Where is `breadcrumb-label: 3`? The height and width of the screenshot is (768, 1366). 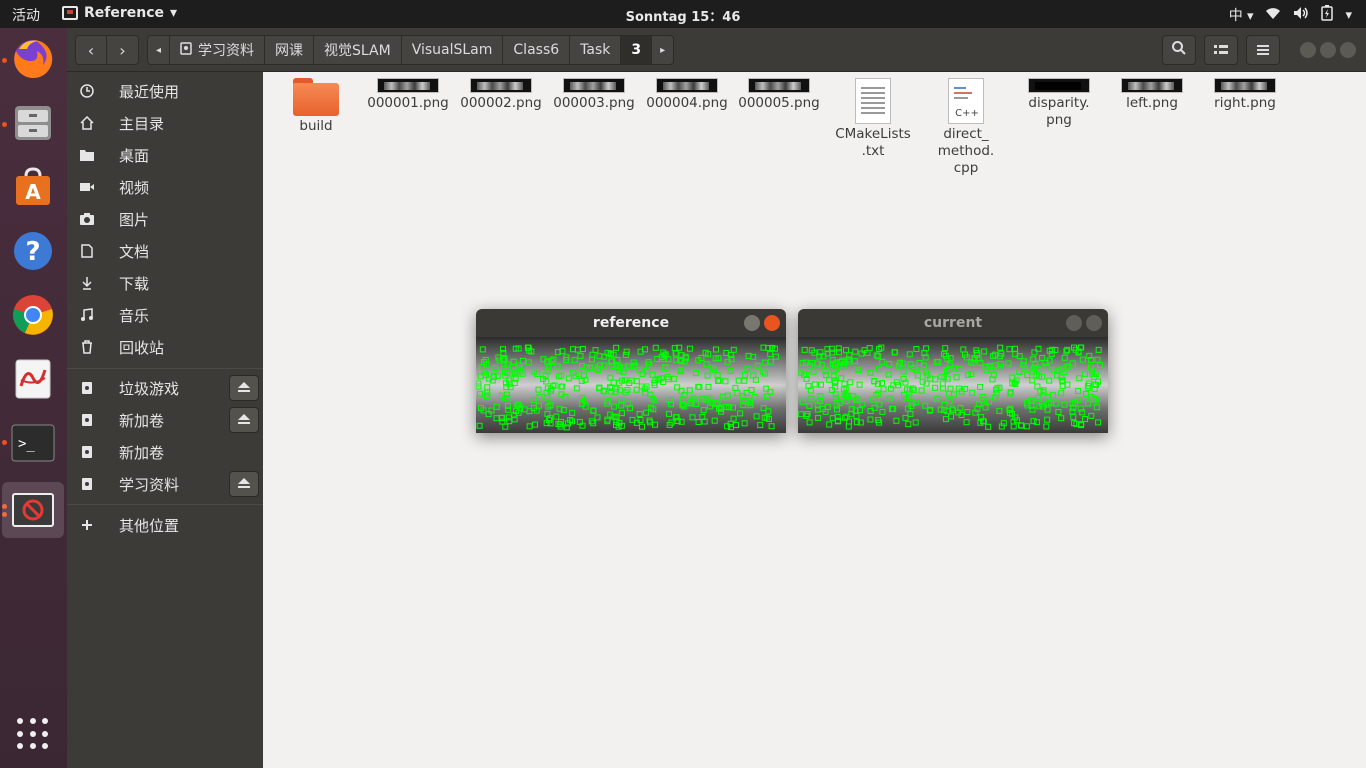
breadcrumb-label: 3 is located at coordinates (636, 50).